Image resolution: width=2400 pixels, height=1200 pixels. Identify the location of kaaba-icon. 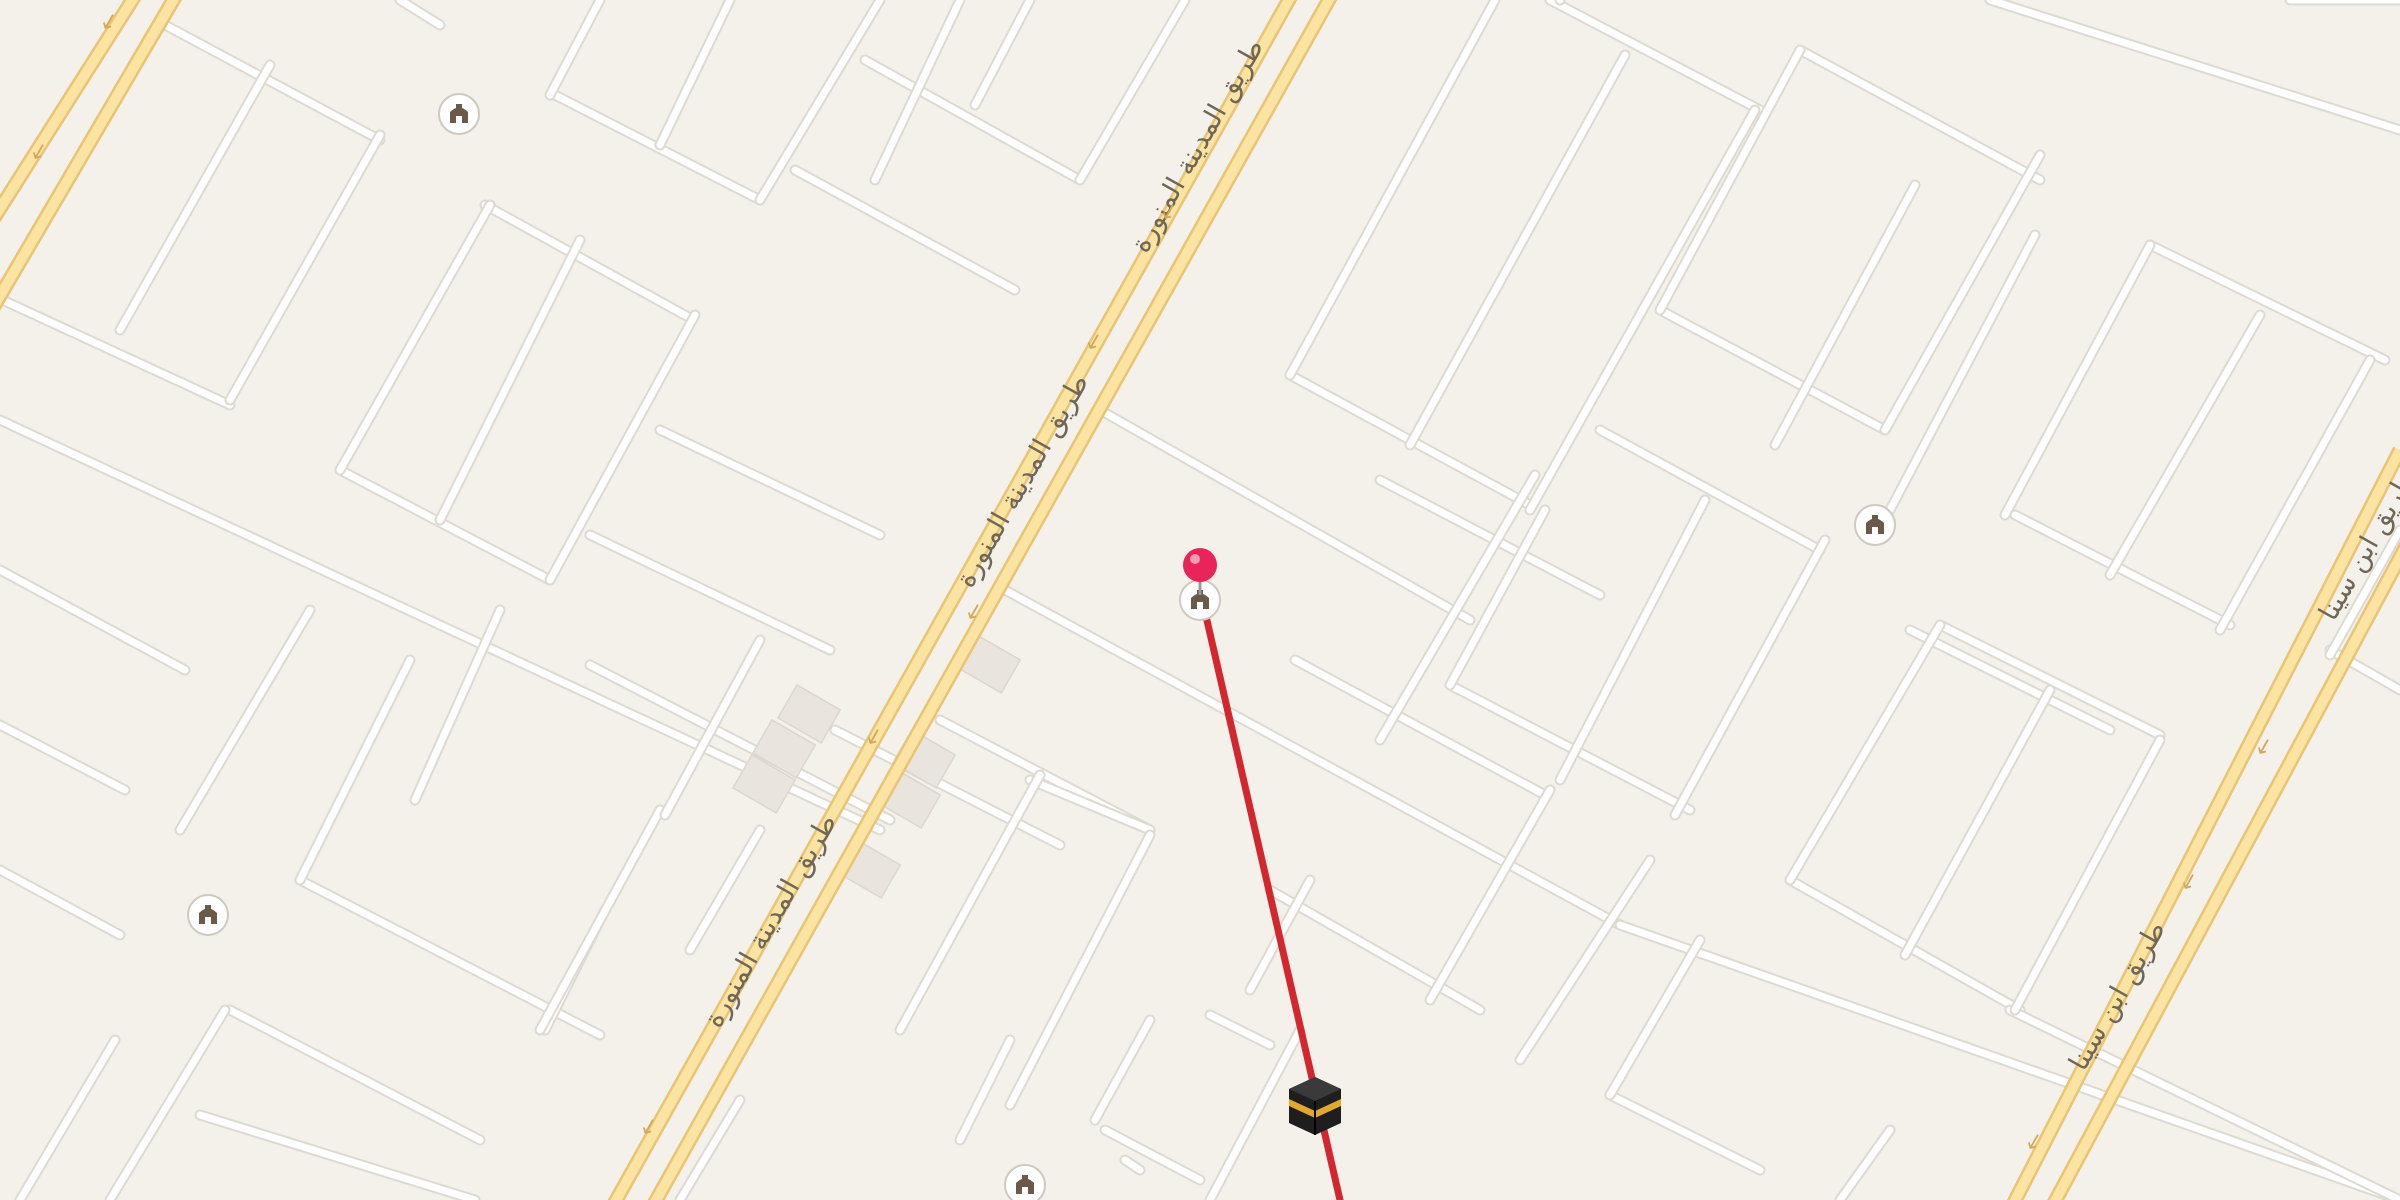
(1315, 1106).